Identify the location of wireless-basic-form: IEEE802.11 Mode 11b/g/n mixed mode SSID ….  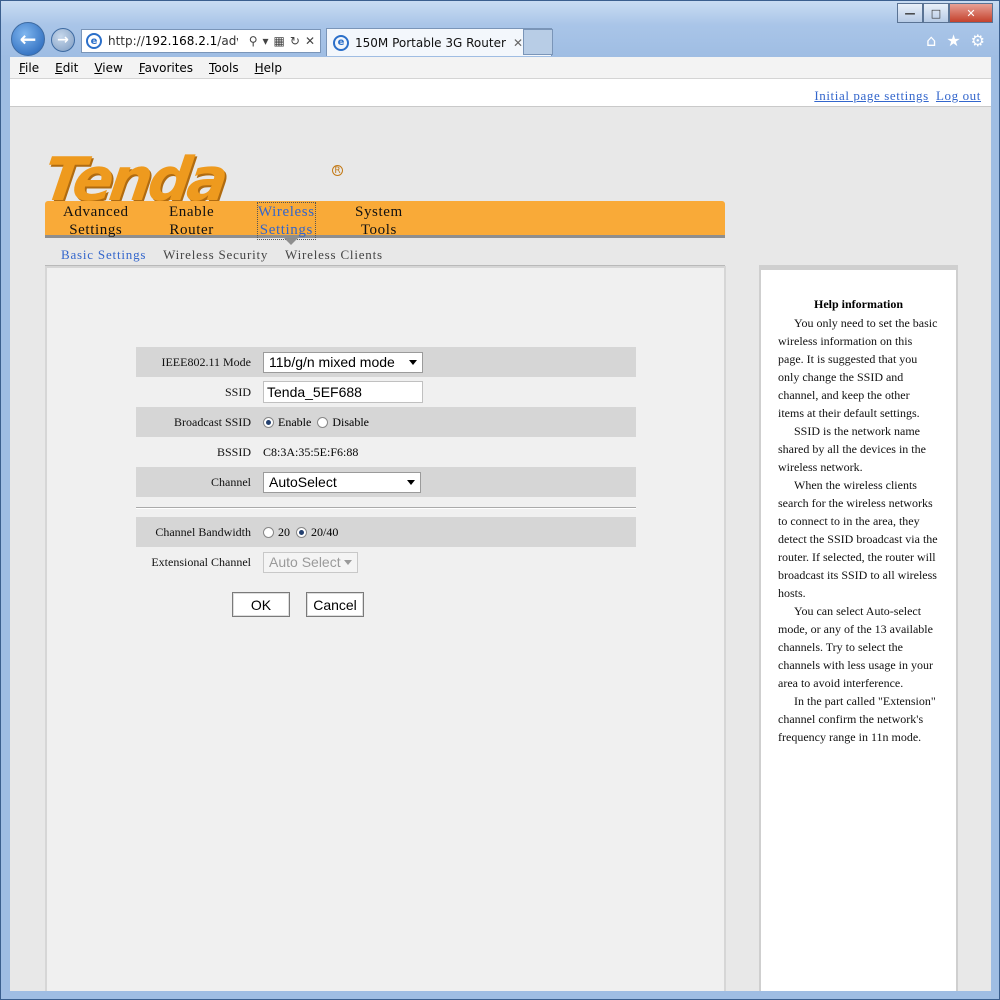
(386, 462).